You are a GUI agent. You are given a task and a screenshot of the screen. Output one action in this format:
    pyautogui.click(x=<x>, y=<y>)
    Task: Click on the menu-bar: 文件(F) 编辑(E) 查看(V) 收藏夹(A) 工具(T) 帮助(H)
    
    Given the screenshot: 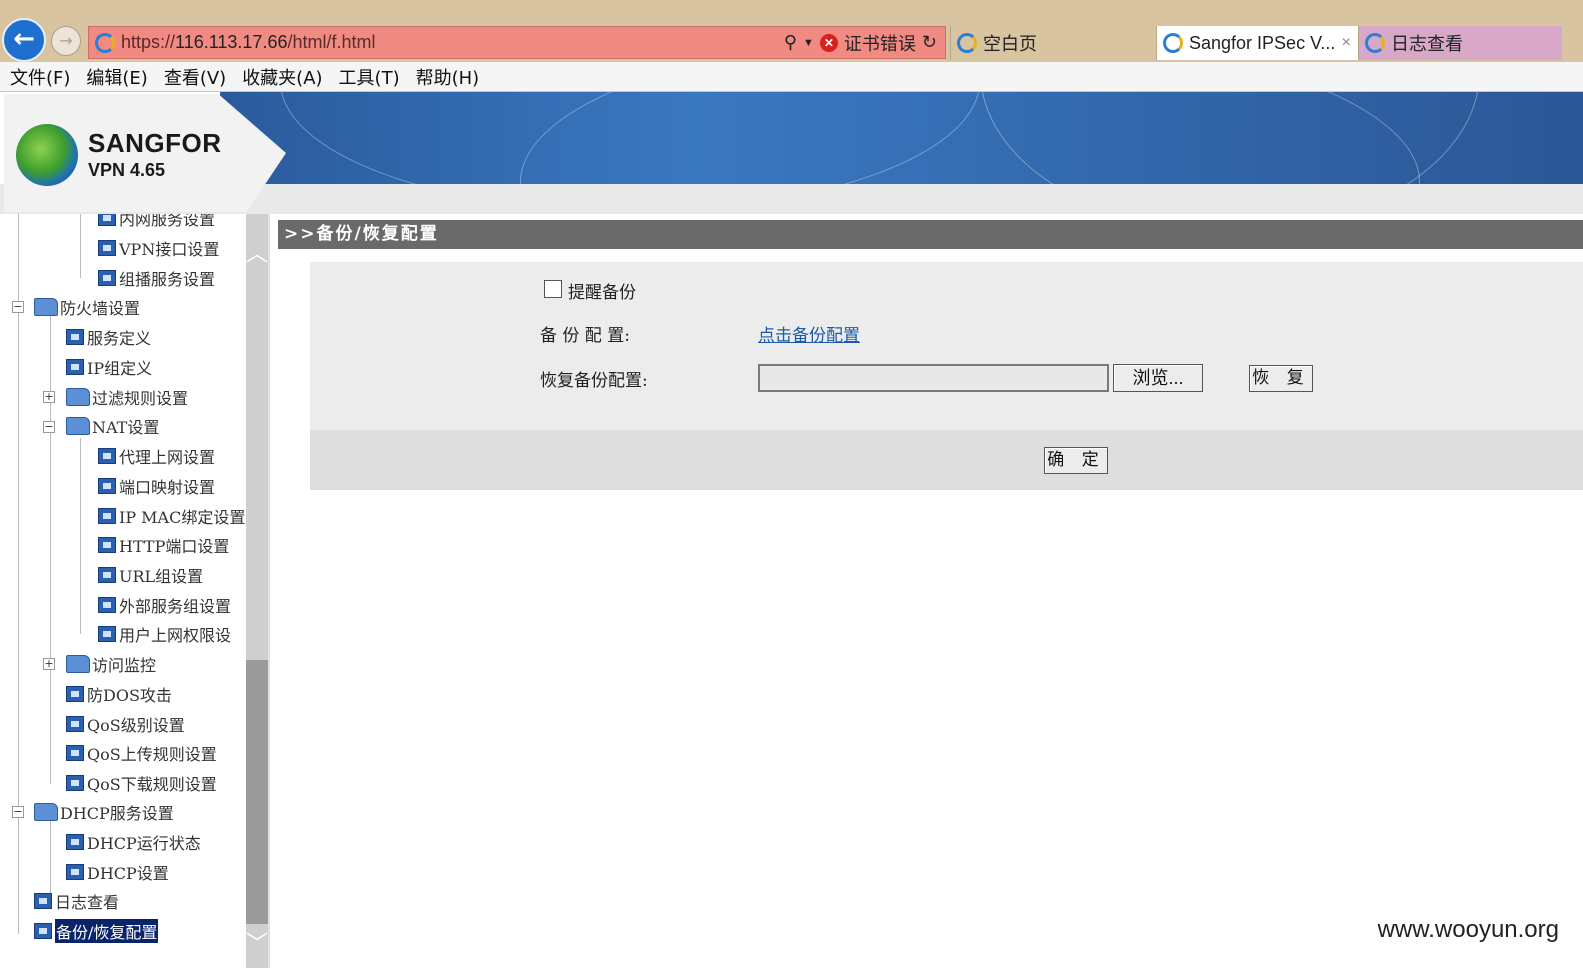 What is the action you would take?
    pyautogui.click(x=791, y=77)
    